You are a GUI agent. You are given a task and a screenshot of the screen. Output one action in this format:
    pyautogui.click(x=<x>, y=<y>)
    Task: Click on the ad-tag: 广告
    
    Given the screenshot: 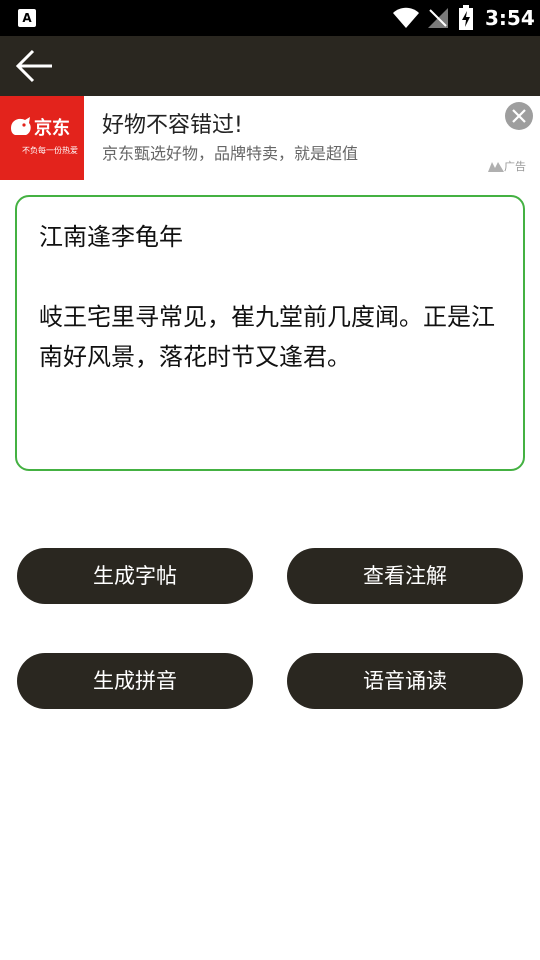 What is the action you would take?
    pyautogui.click(x=507, y=167)
    